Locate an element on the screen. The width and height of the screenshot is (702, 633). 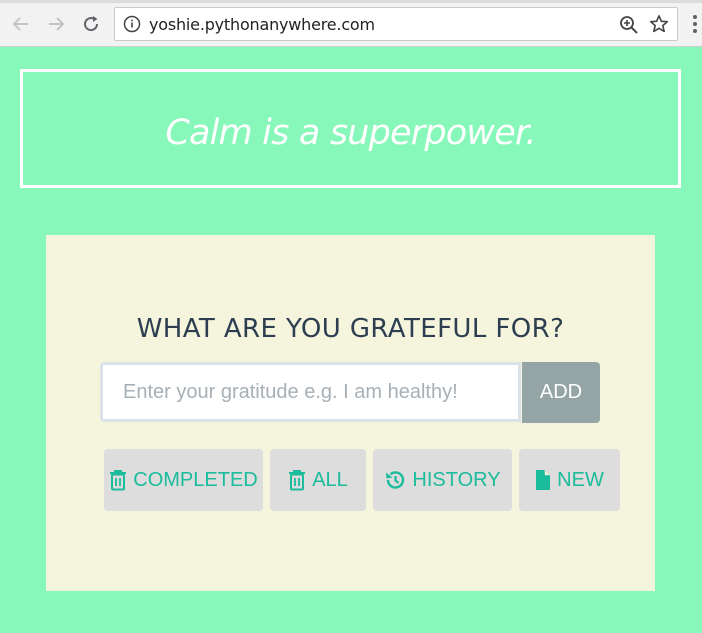
zoom-icon is located at coordinates (629, 27).